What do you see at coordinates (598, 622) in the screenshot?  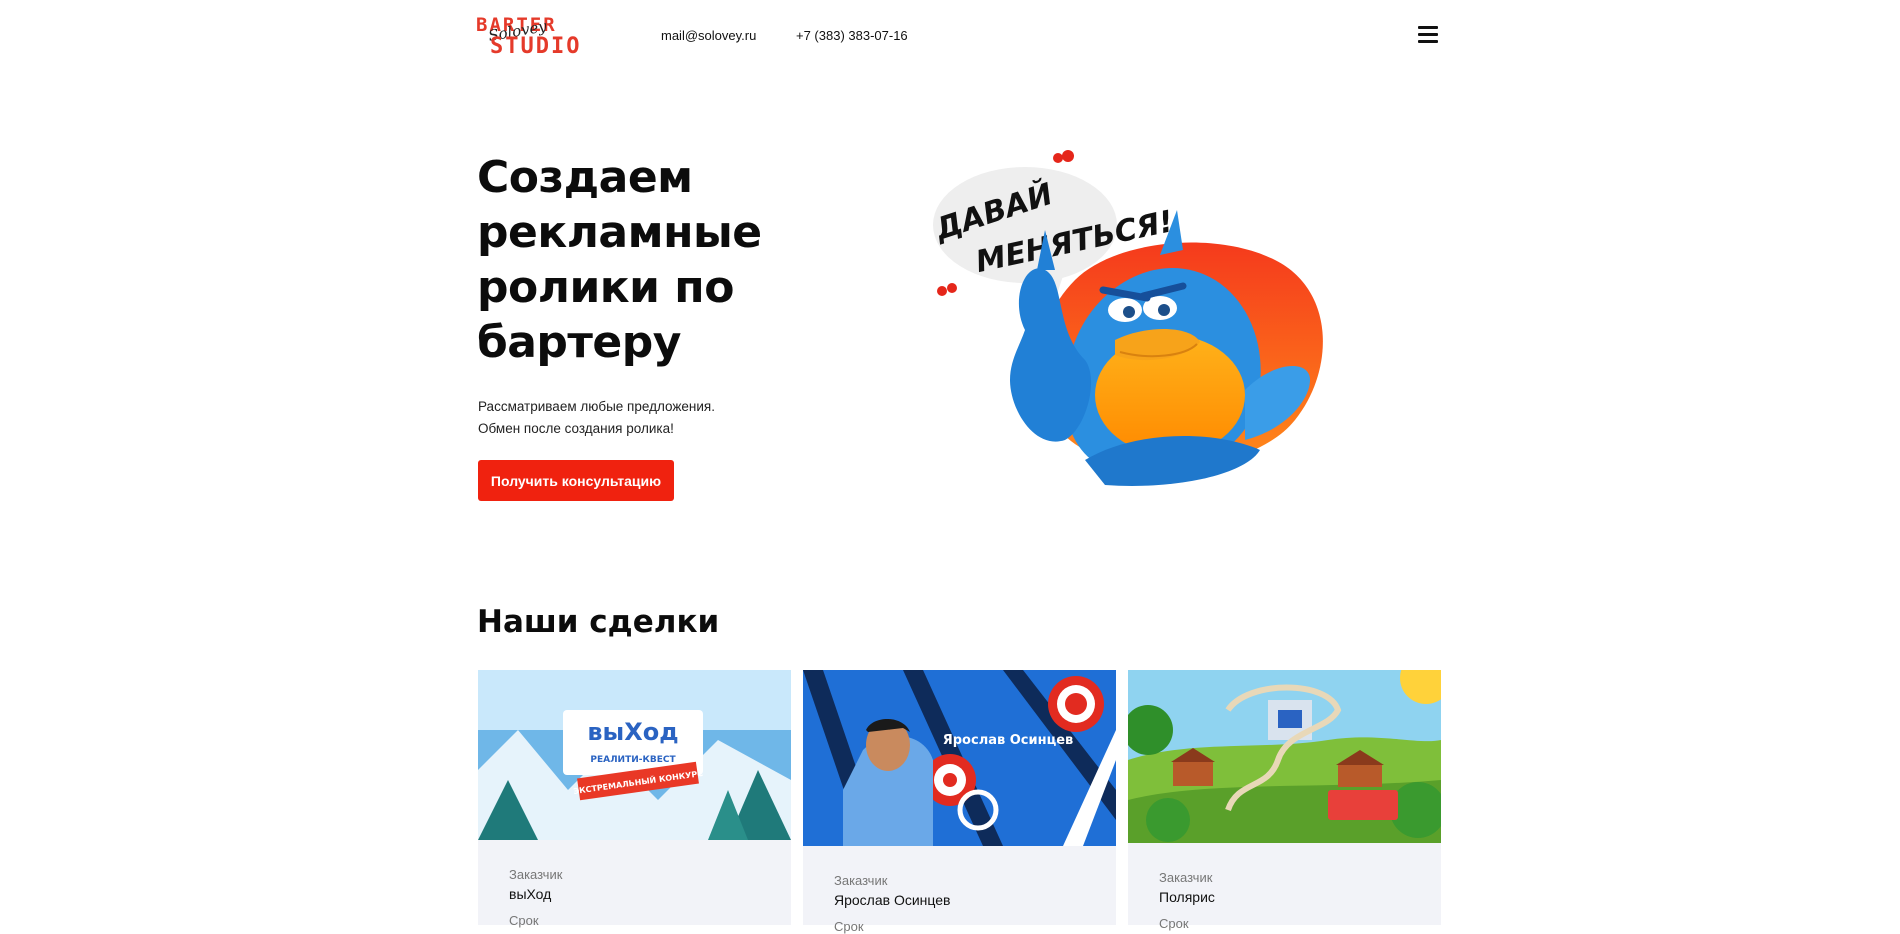 I see `deals-section-title: Наши сделки` at bounding box center [598, 622].